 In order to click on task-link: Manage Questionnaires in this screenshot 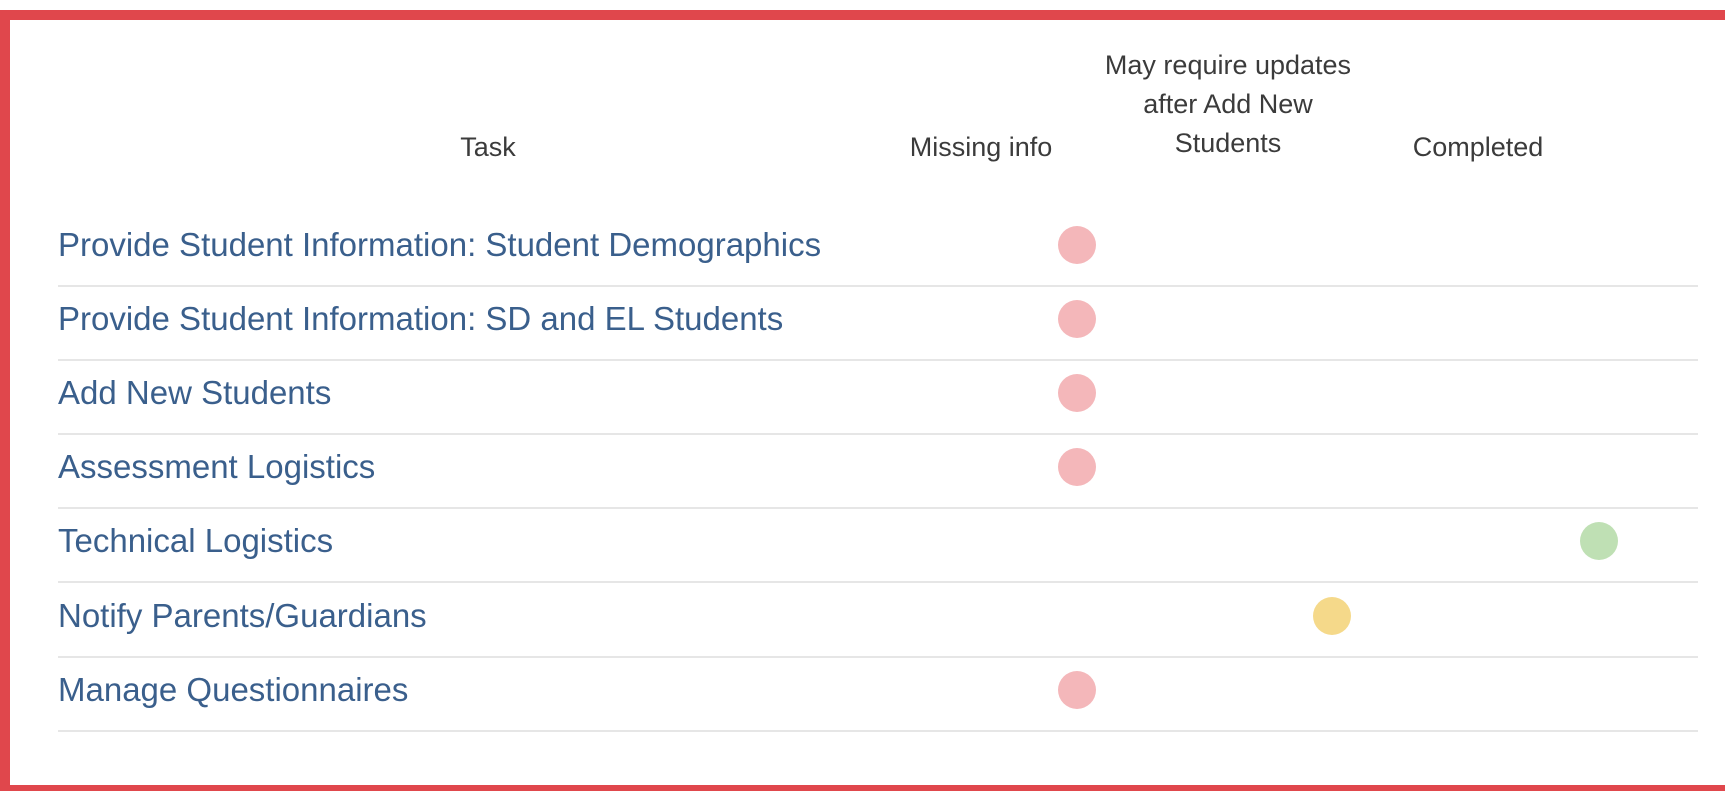, I will do `click(233, 690)`.